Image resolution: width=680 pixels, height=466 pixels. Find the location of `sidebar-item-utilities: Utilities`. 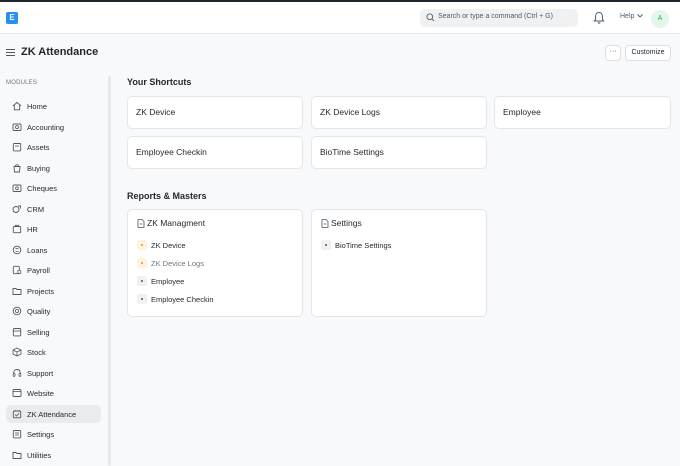

sidebar-item-utilities: Utilities is located at coordinates (53, 455).